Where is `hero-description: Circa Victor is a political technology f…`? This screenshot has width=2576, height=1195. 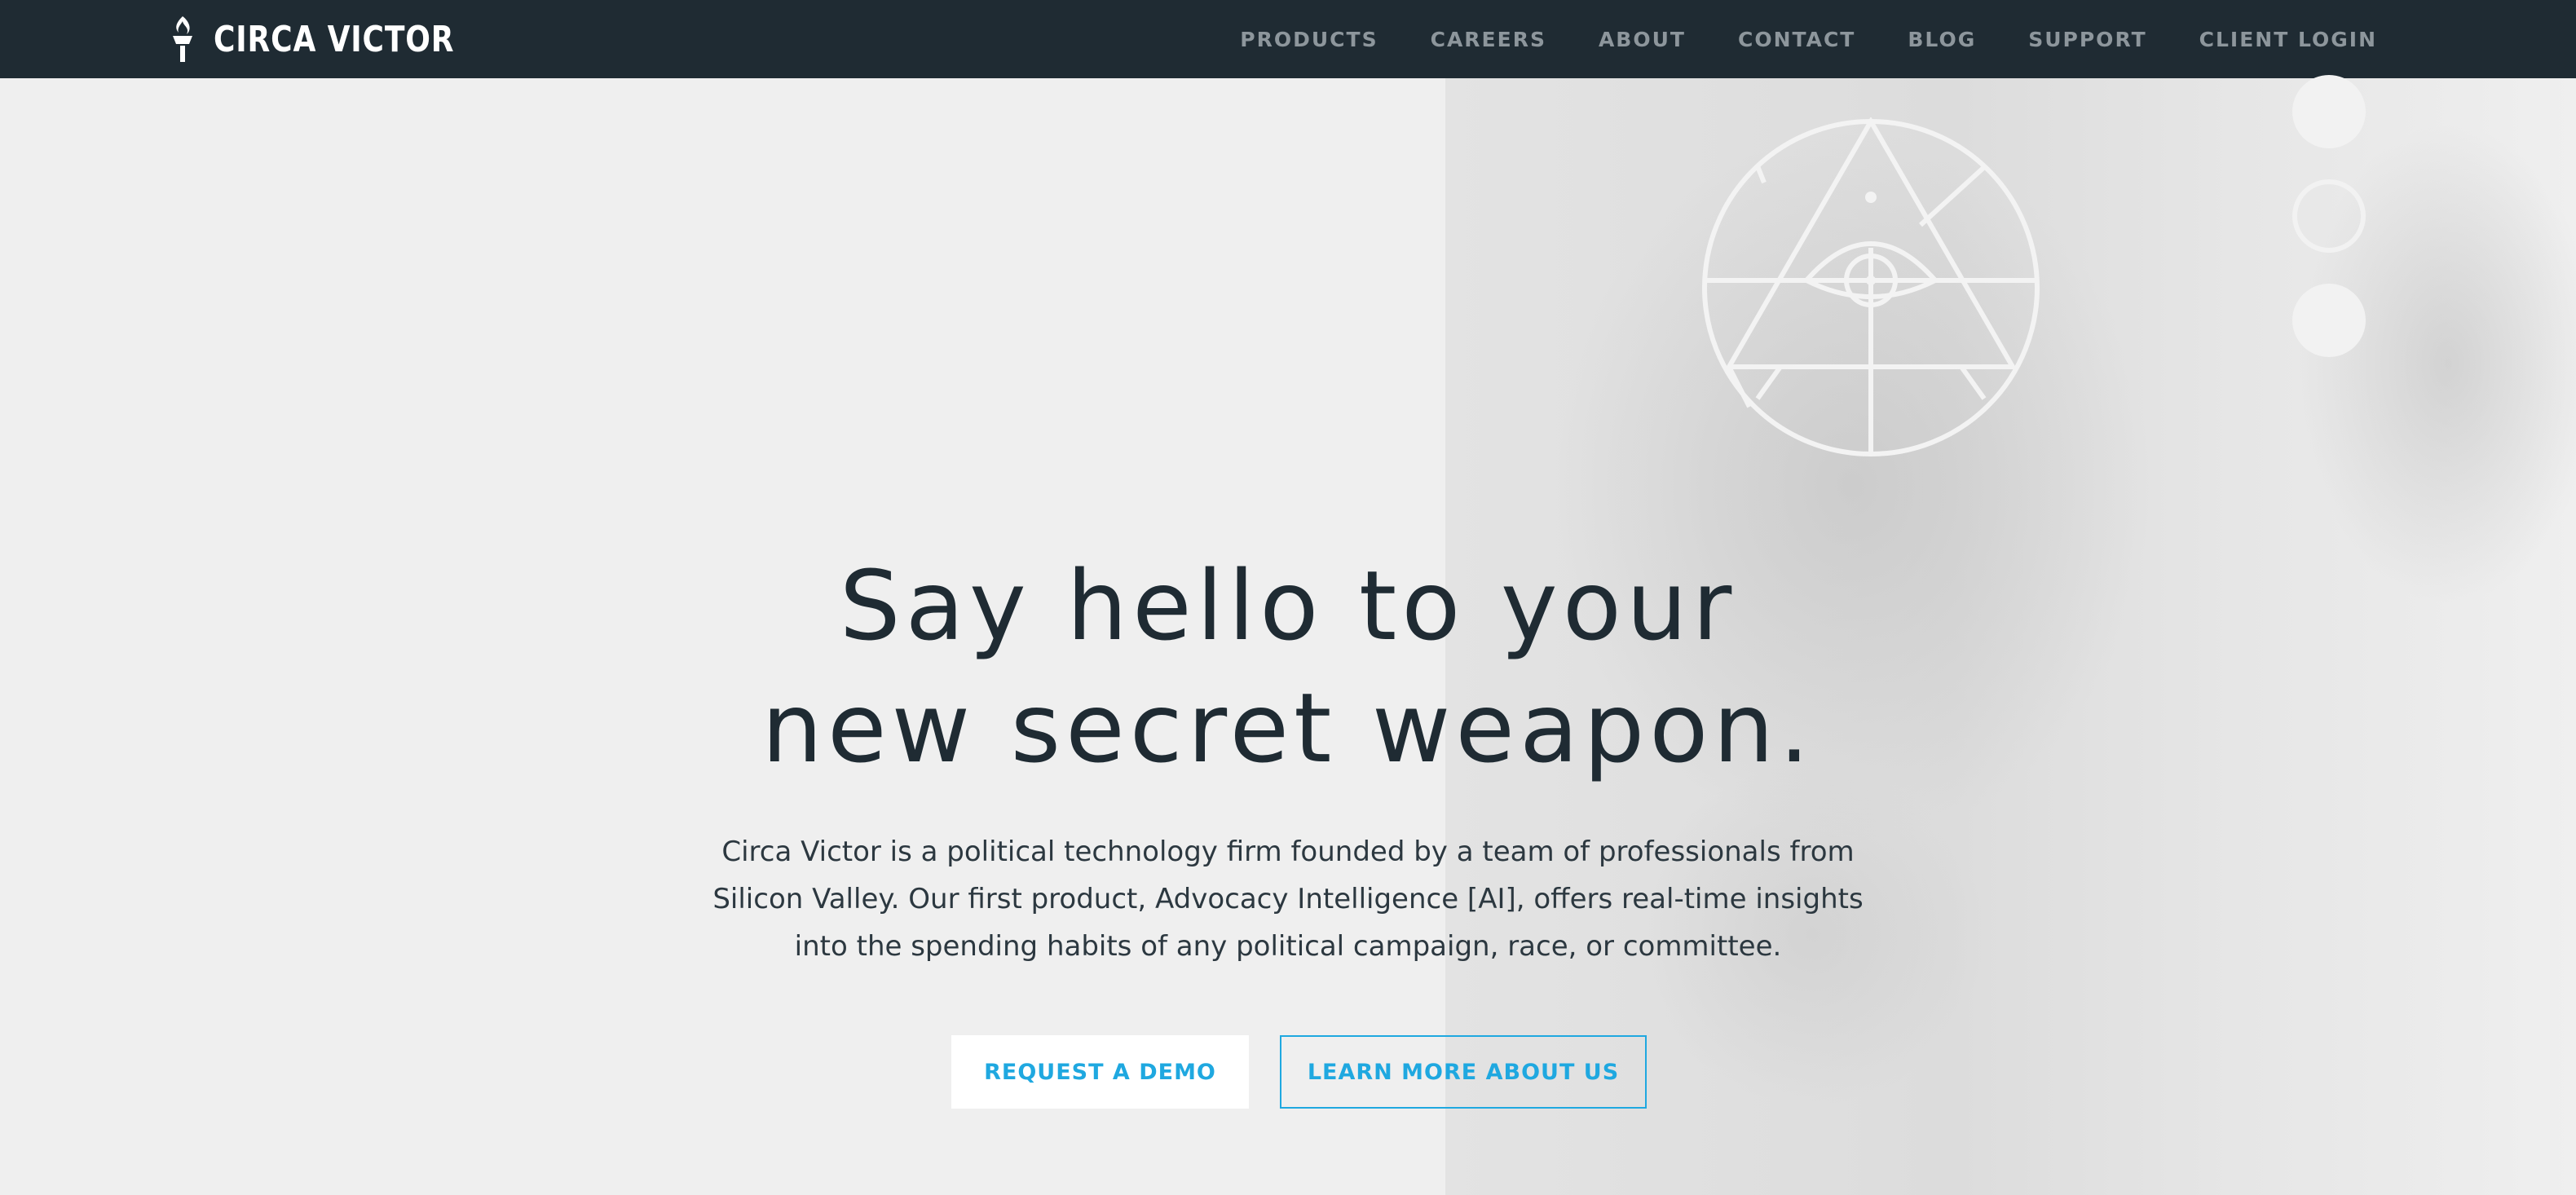 hero-description: Circa Victor is a political technology f… is located at coordinates (1288, 899).